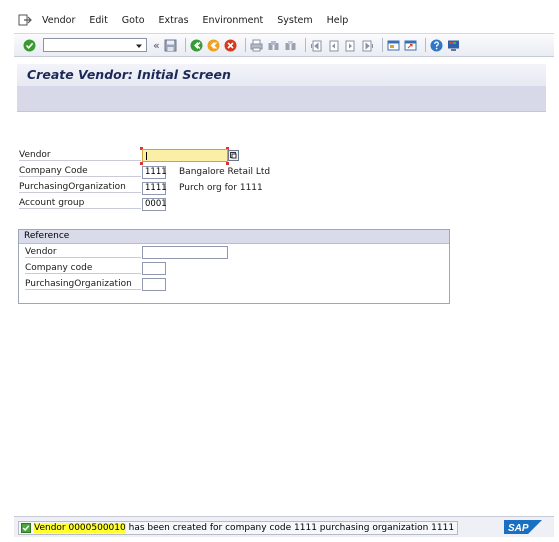  Describe the element at coordinates (29, 45) in the screenshot. I see `enter-icon` at that location.